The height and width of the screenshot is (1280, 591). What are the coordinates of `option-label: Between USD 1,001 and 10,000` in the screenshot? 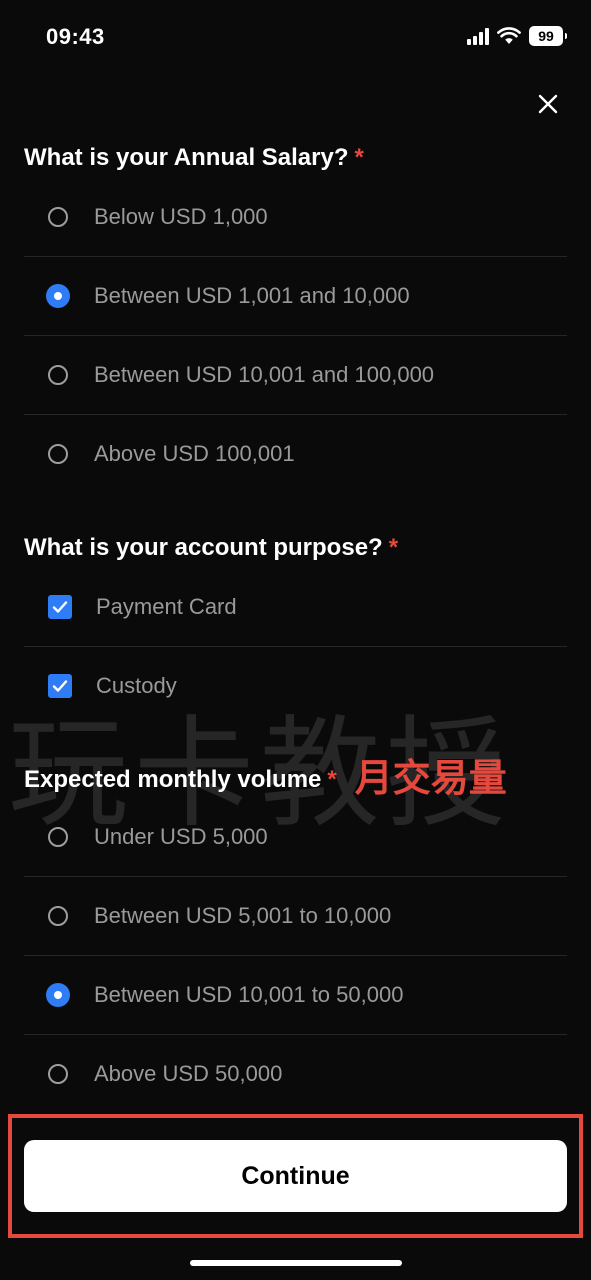 It's located at (252, 295).